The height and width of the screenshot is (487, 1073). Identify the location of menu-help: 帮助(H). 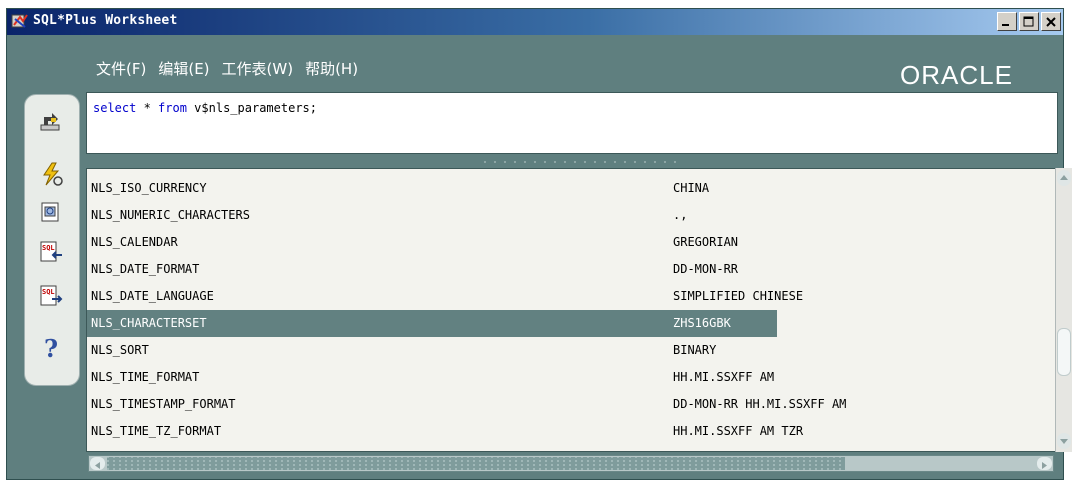
(331, 68).